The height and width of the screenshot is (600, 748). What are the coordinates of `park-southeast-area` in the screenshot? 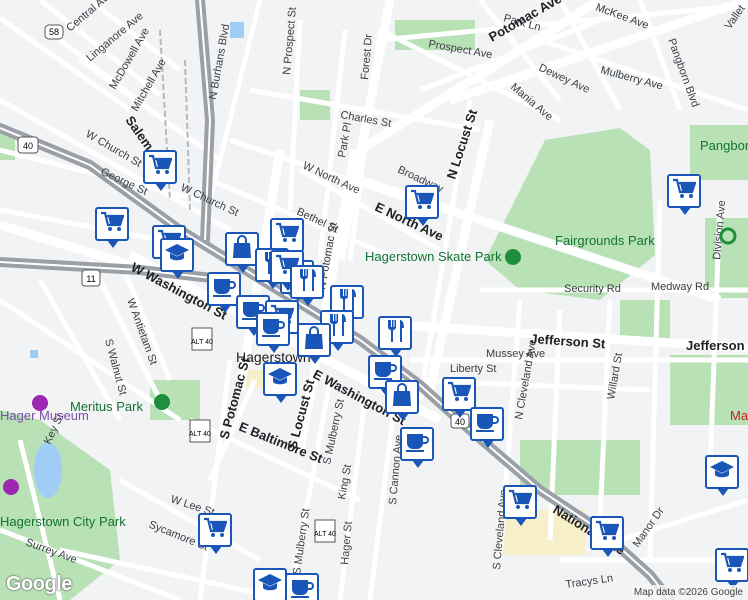 It's located at (645, 320).